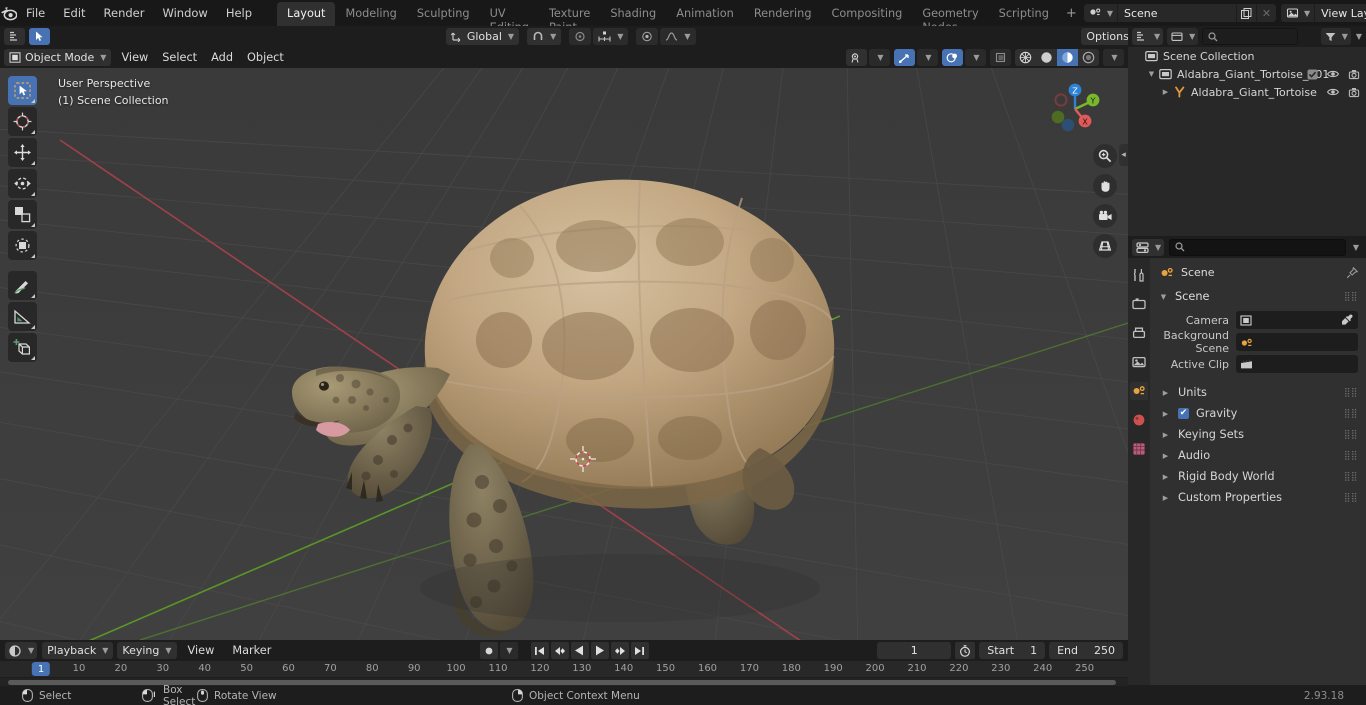 The height and width of the screenshot is (705, 1366). I want to click on workspace-tab-modeling: Modeling, so click(370, 14).